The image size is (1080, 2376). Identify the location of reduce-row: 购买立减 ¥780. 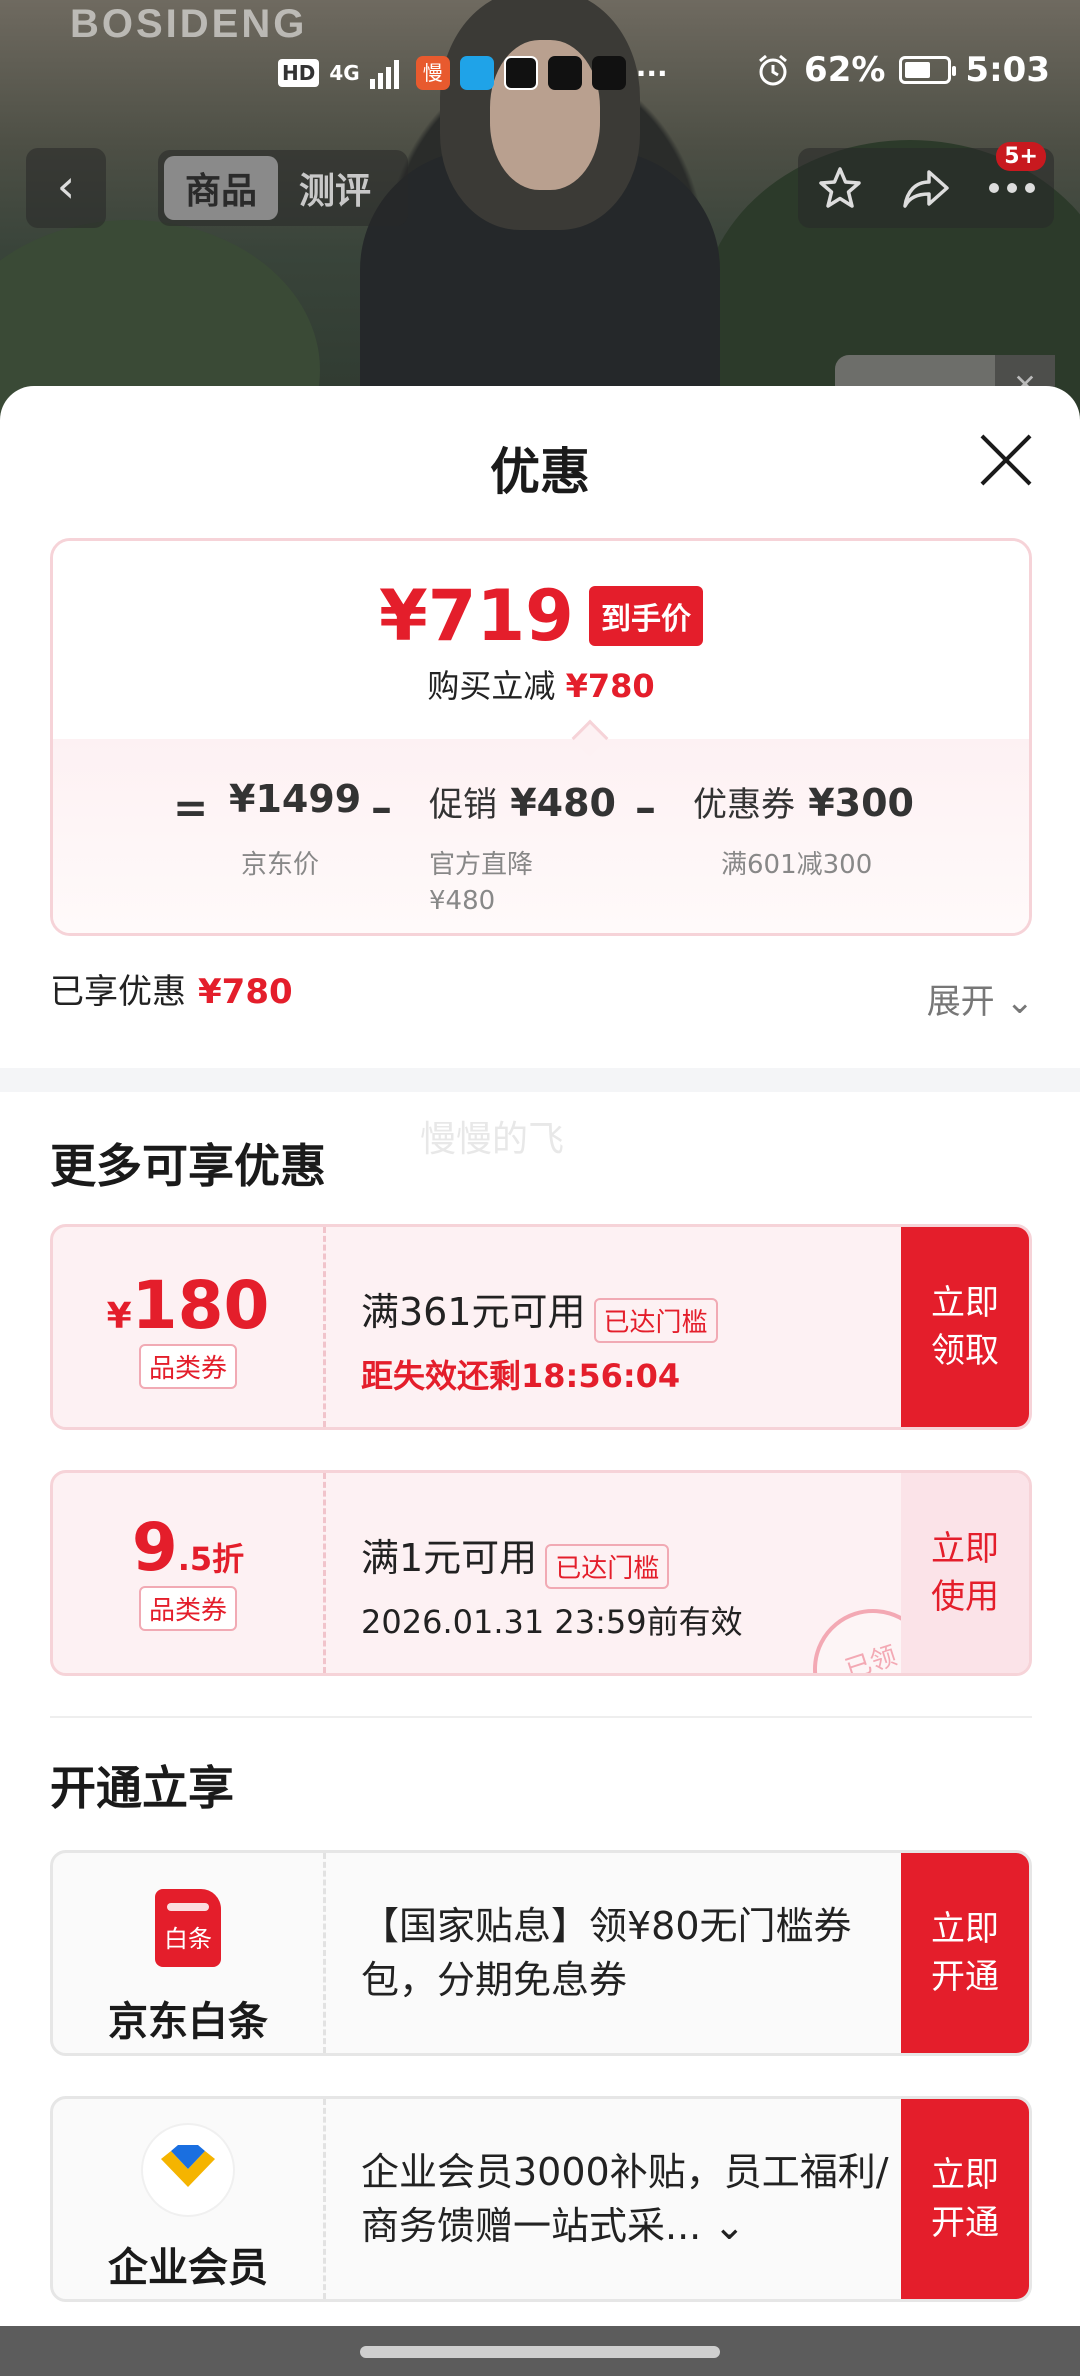
(541, 684).